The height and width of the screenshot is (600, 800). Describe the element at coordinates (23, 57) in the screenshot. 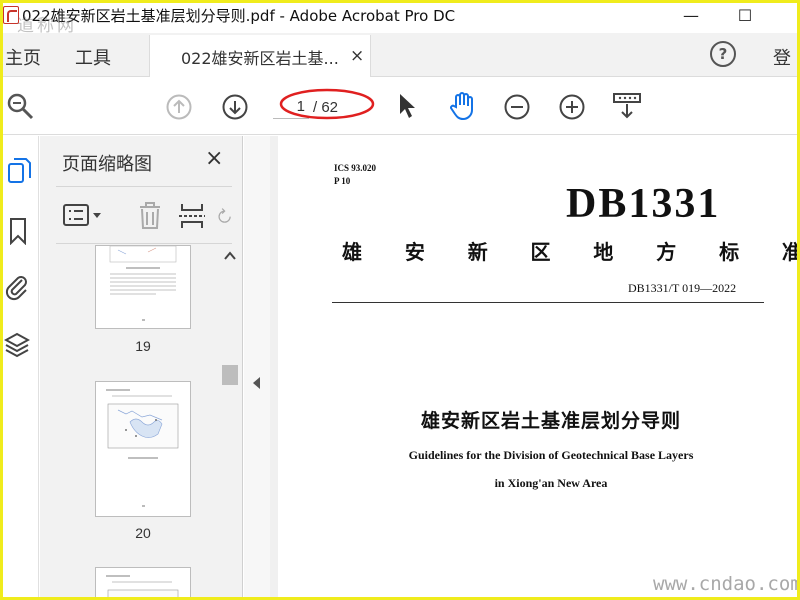

I see `tab-home: 主页` at that location.